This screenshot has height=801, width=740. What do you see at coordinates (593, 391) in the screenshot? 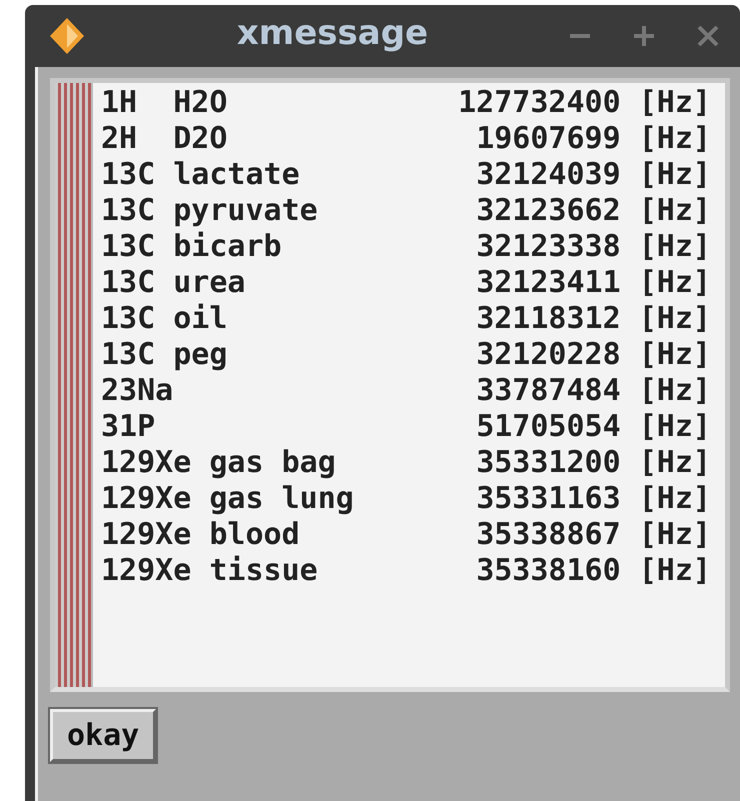
I see `frequency-value: 33787484 [Hz]` at bounding box center [593, 391].